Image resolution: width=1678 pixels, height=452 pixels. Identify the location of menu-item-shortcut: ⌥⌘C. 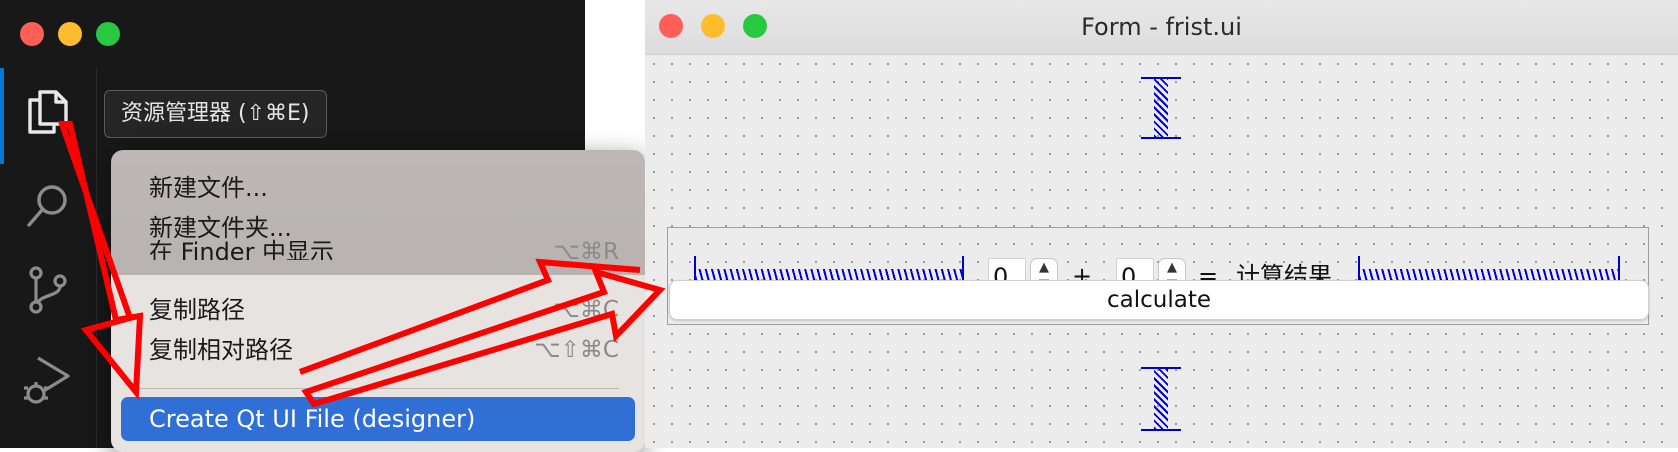
(586, 310).